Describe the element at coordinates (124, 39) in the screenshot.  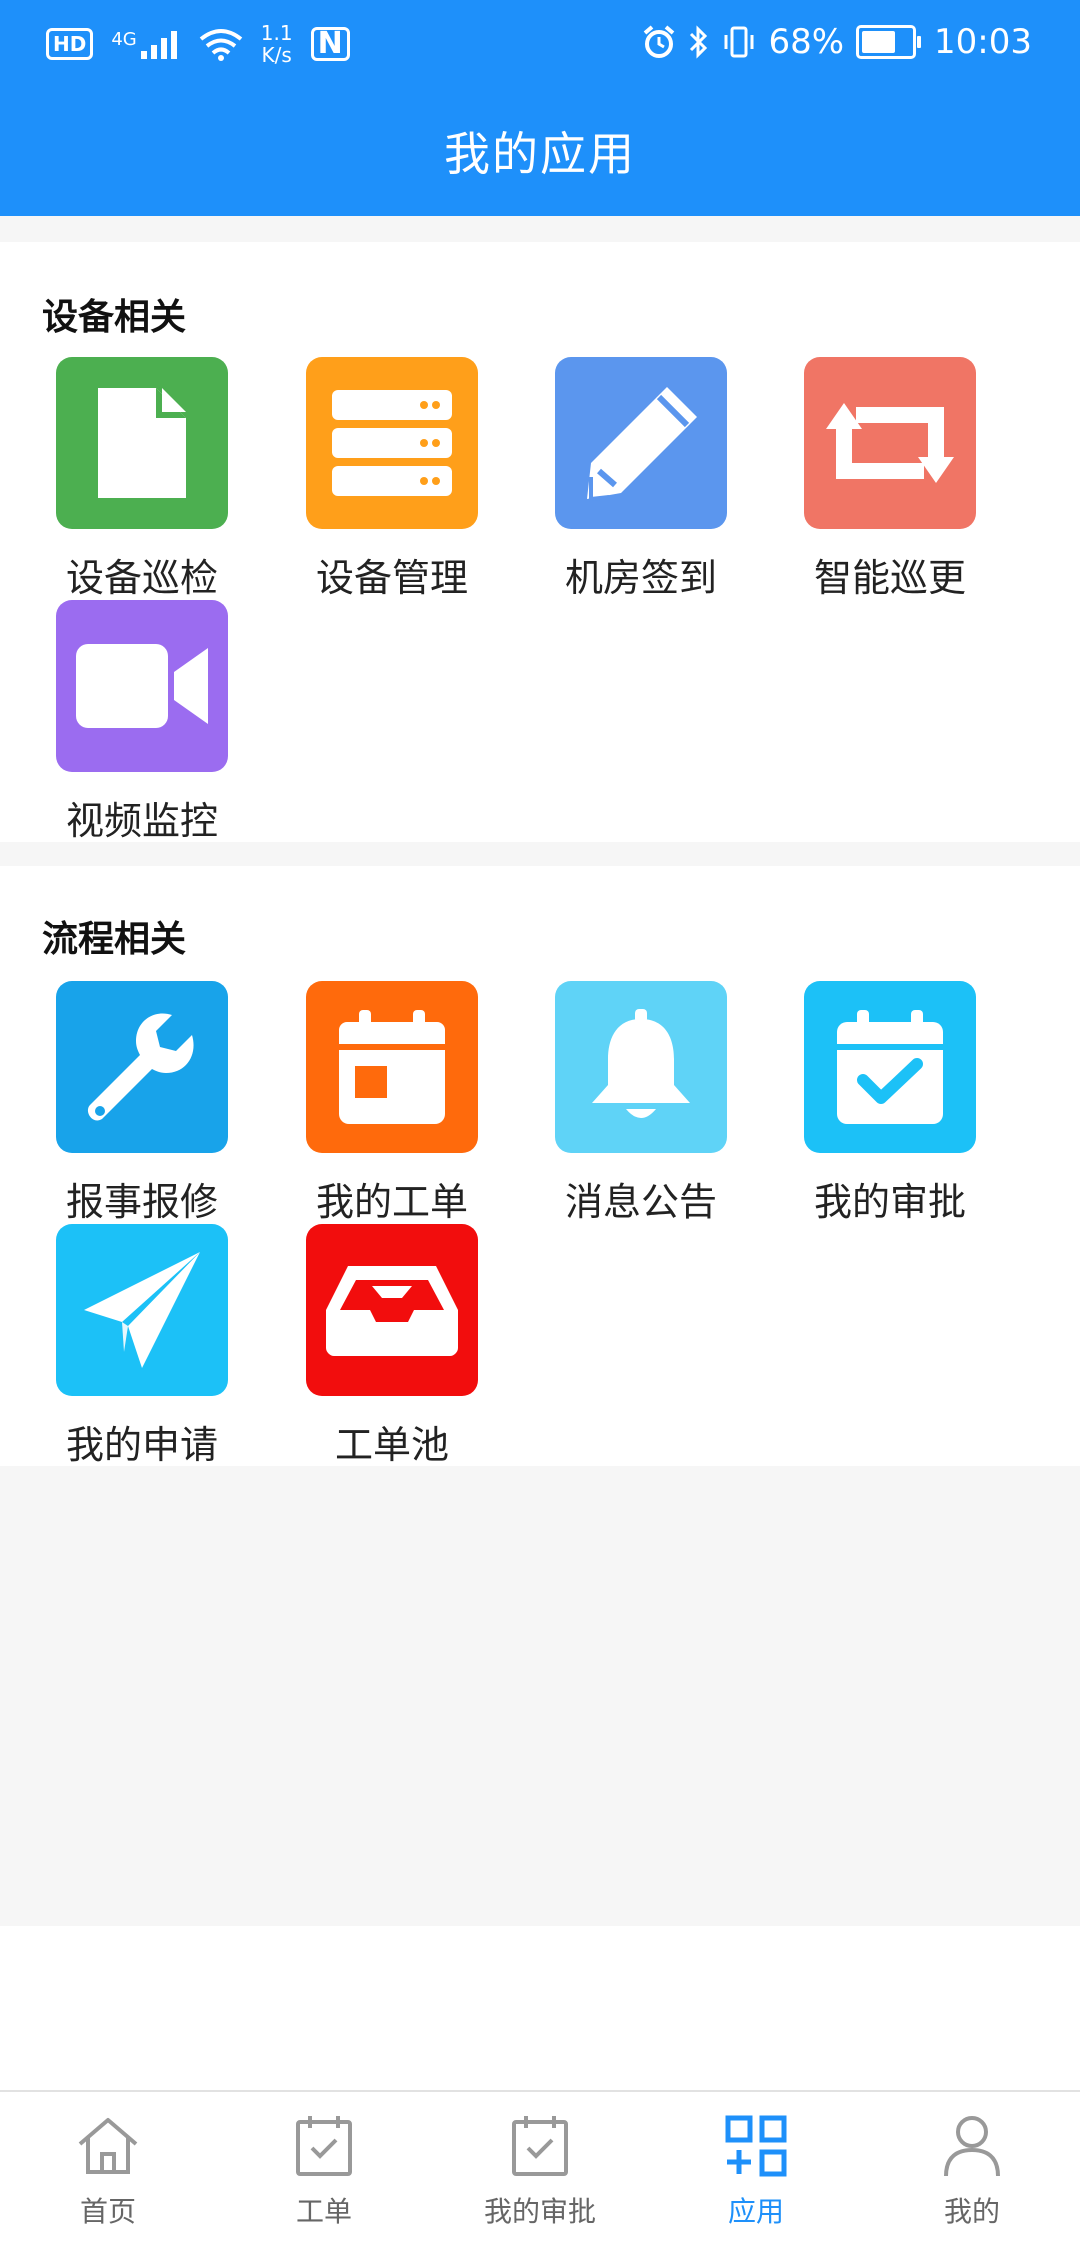
I see `network-type: 4G` at that location.